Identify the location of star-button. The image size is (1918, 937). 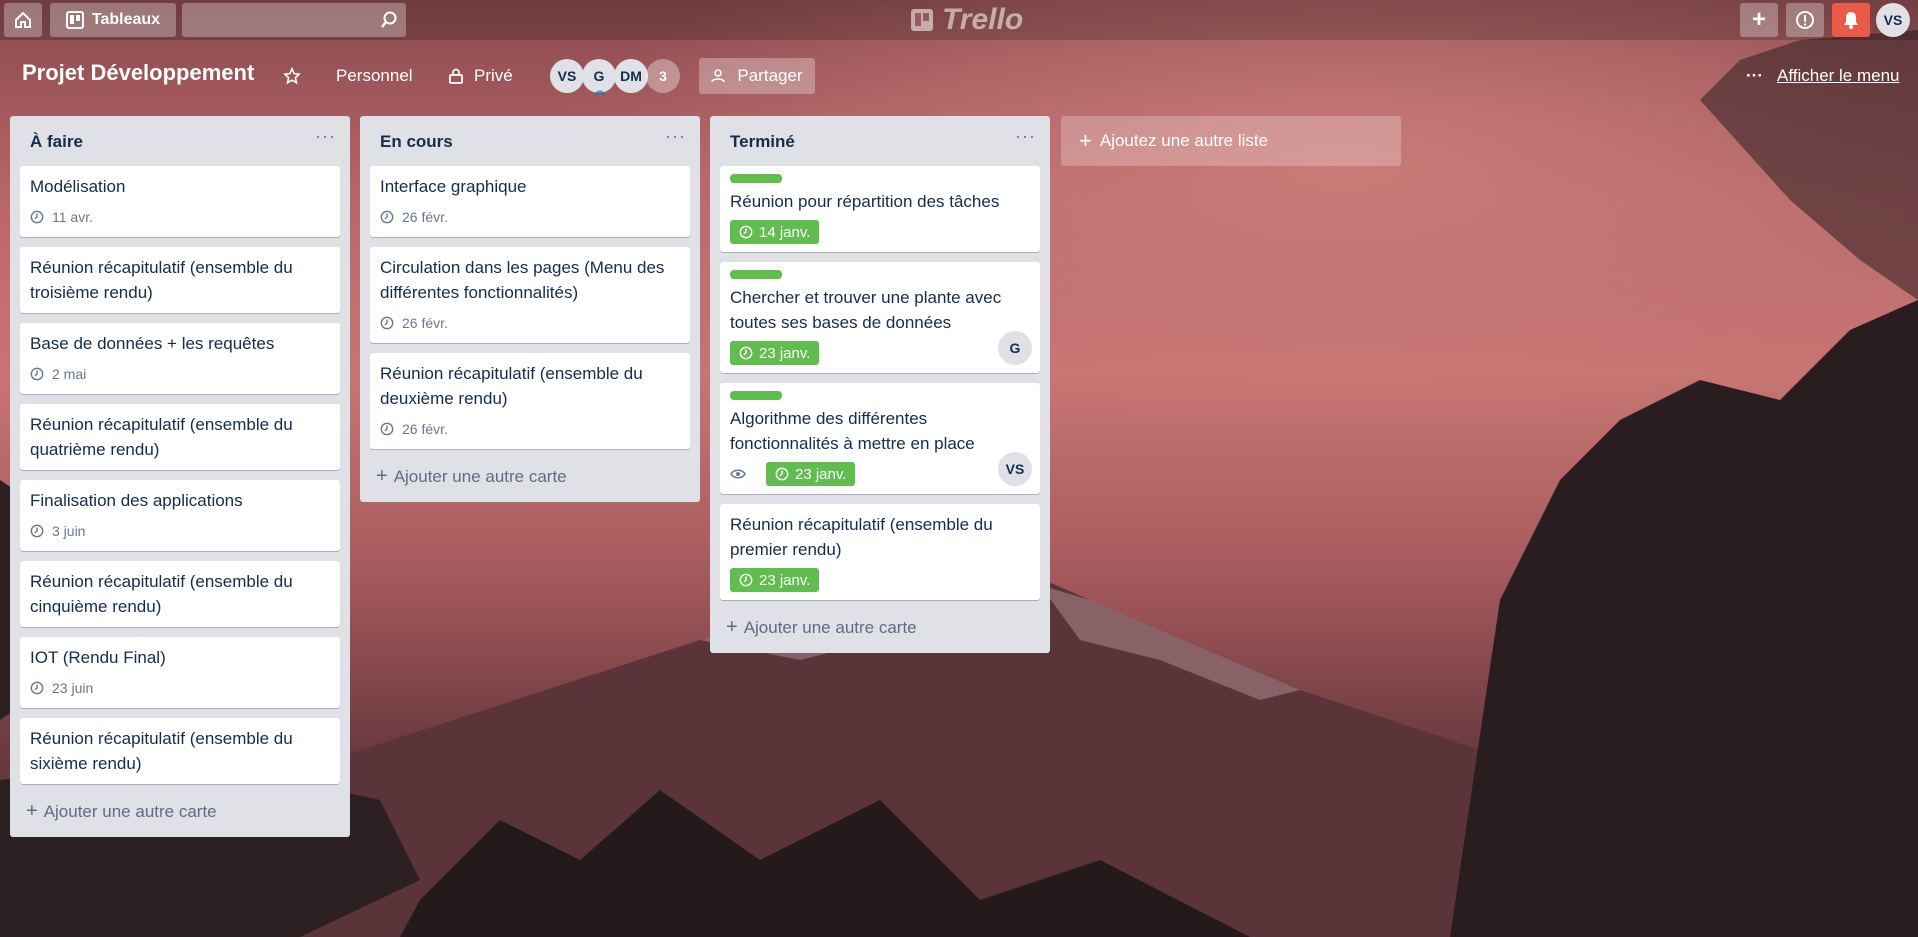
(295, 76).